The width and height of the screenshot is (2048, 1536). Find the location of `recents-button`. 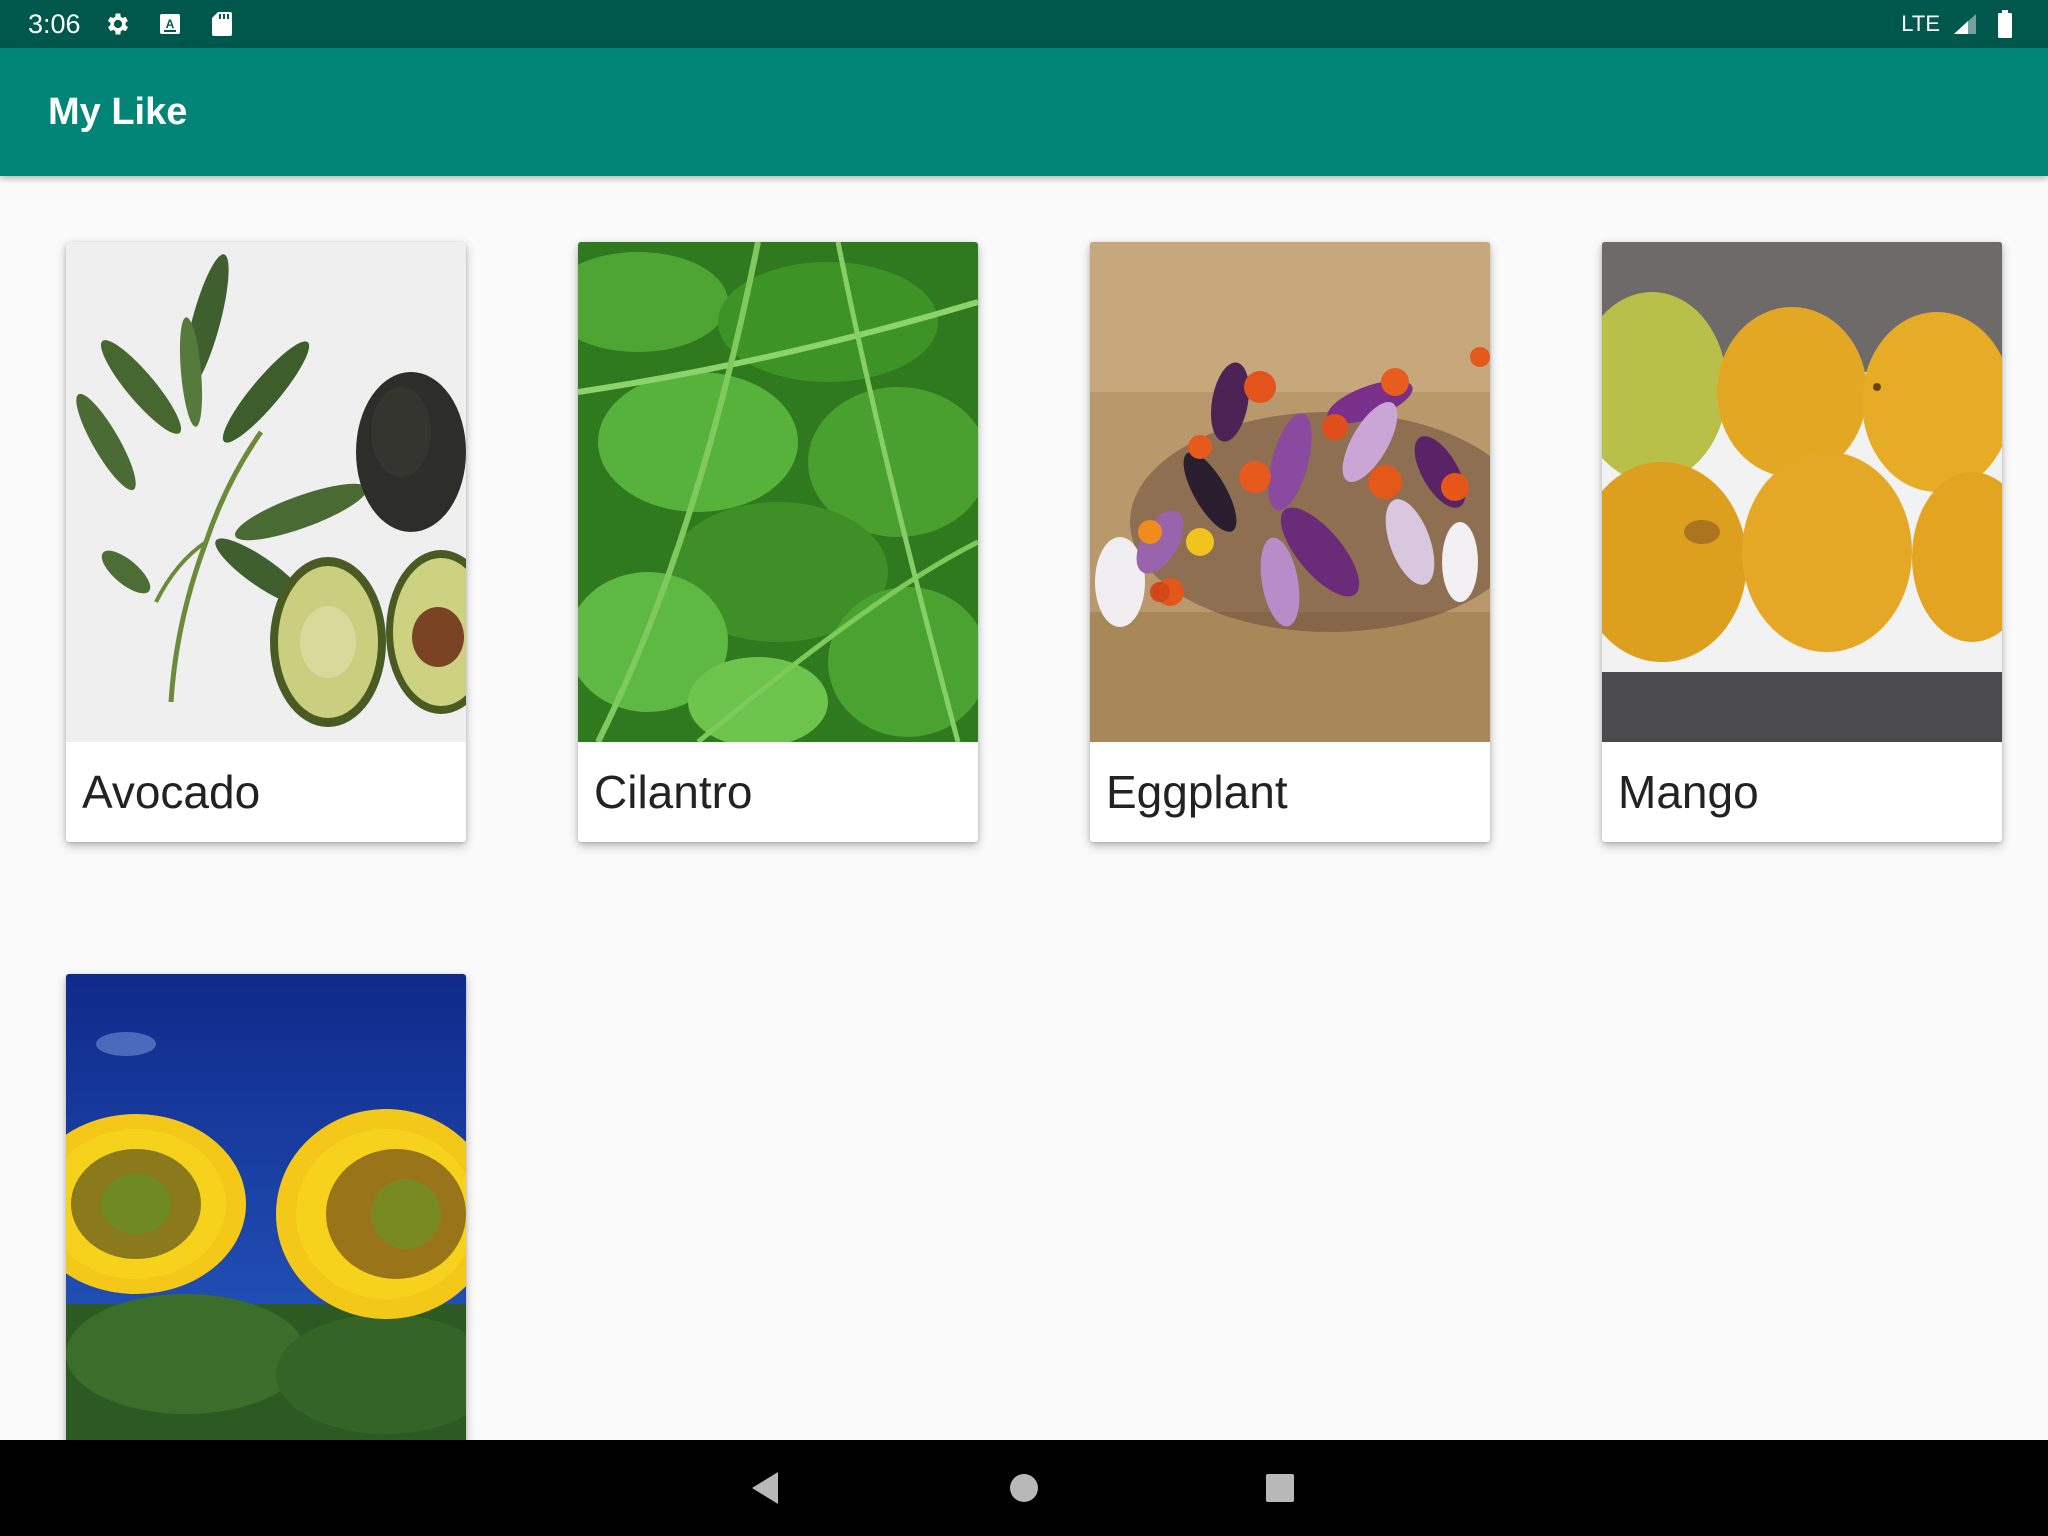

recents-button is located at coordinates (1280, 1488).